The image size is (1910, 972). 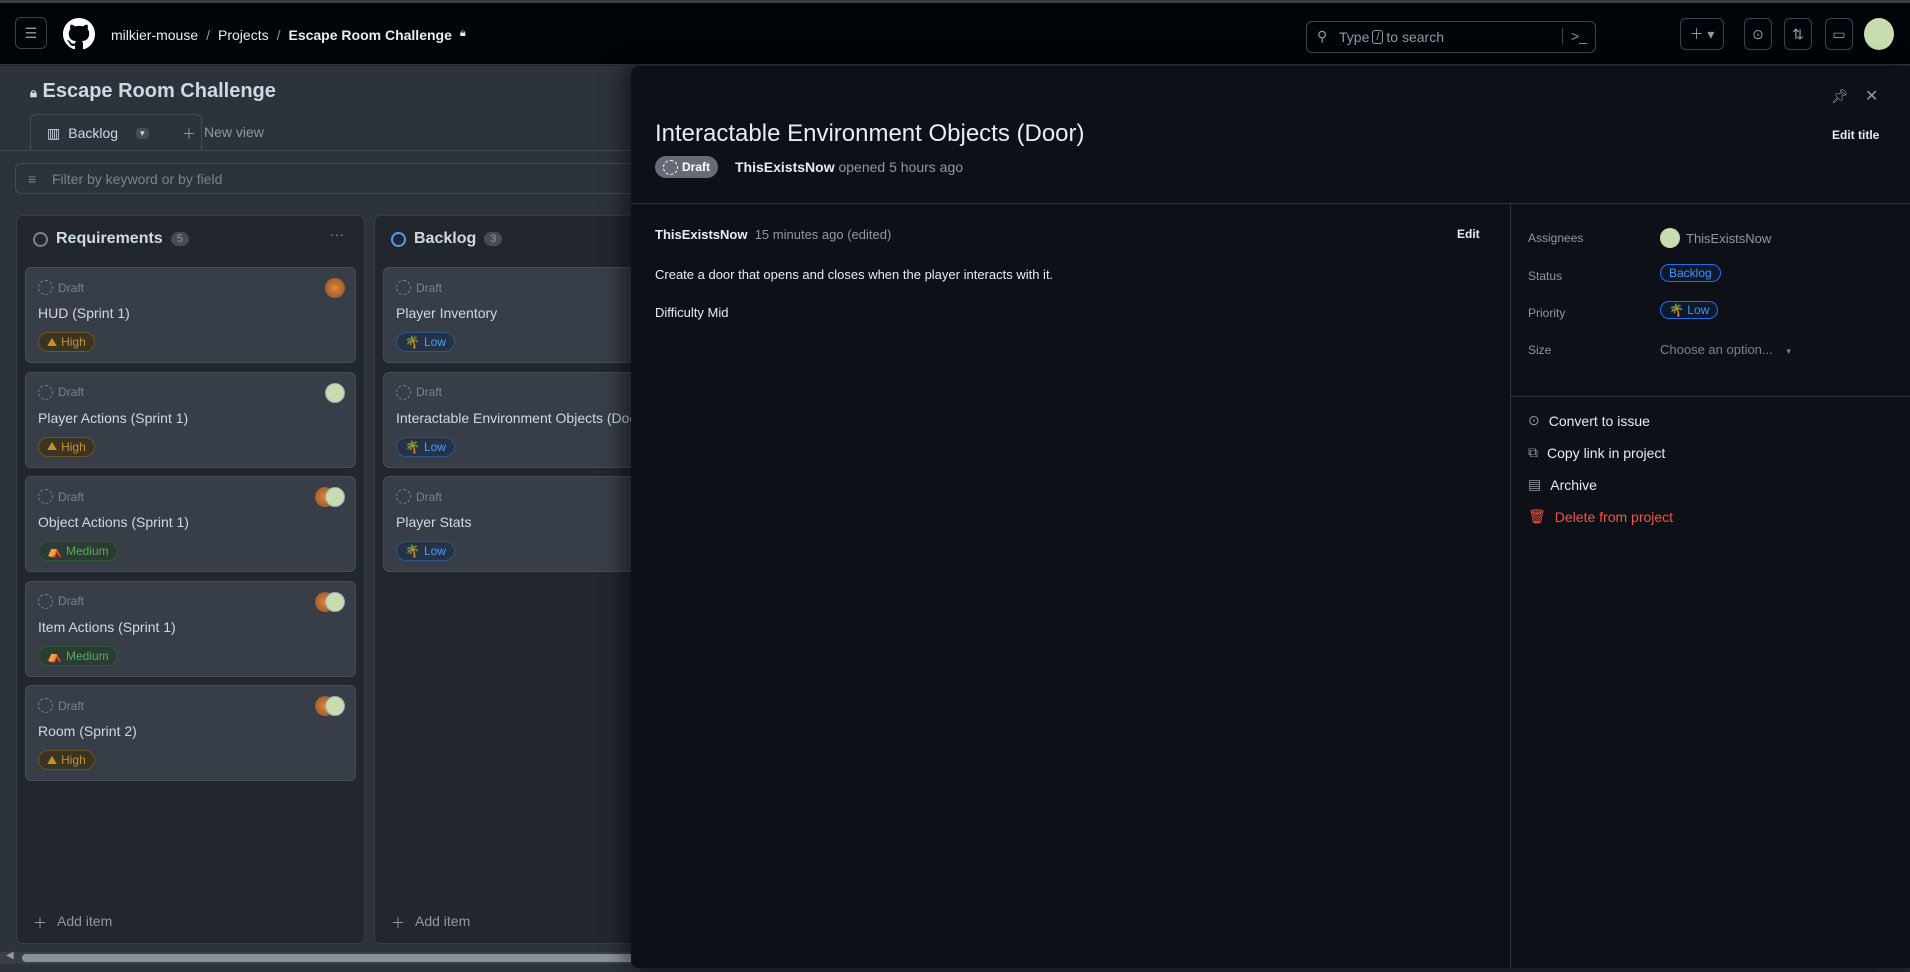 What do you see at coordinates (445, 238) in the screenshot?
I see `column-title: Backlog` at bounding box center [445, 238].